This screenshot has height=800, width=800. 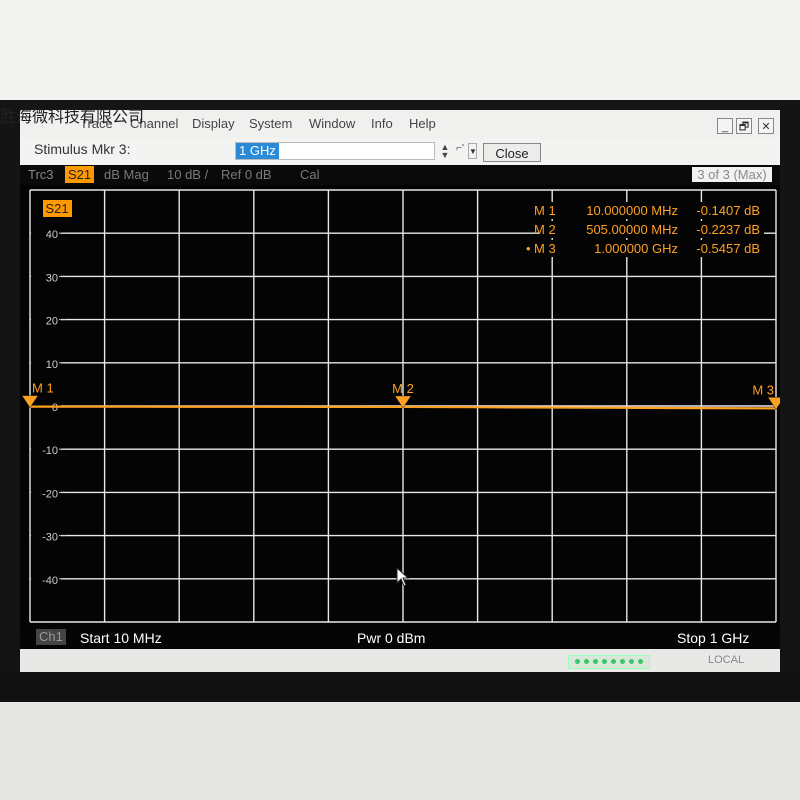 What do you see at coordinates (52, 365) in the screenshot?
I see `y-tick-label: 10` at bounding box center [52, 365].